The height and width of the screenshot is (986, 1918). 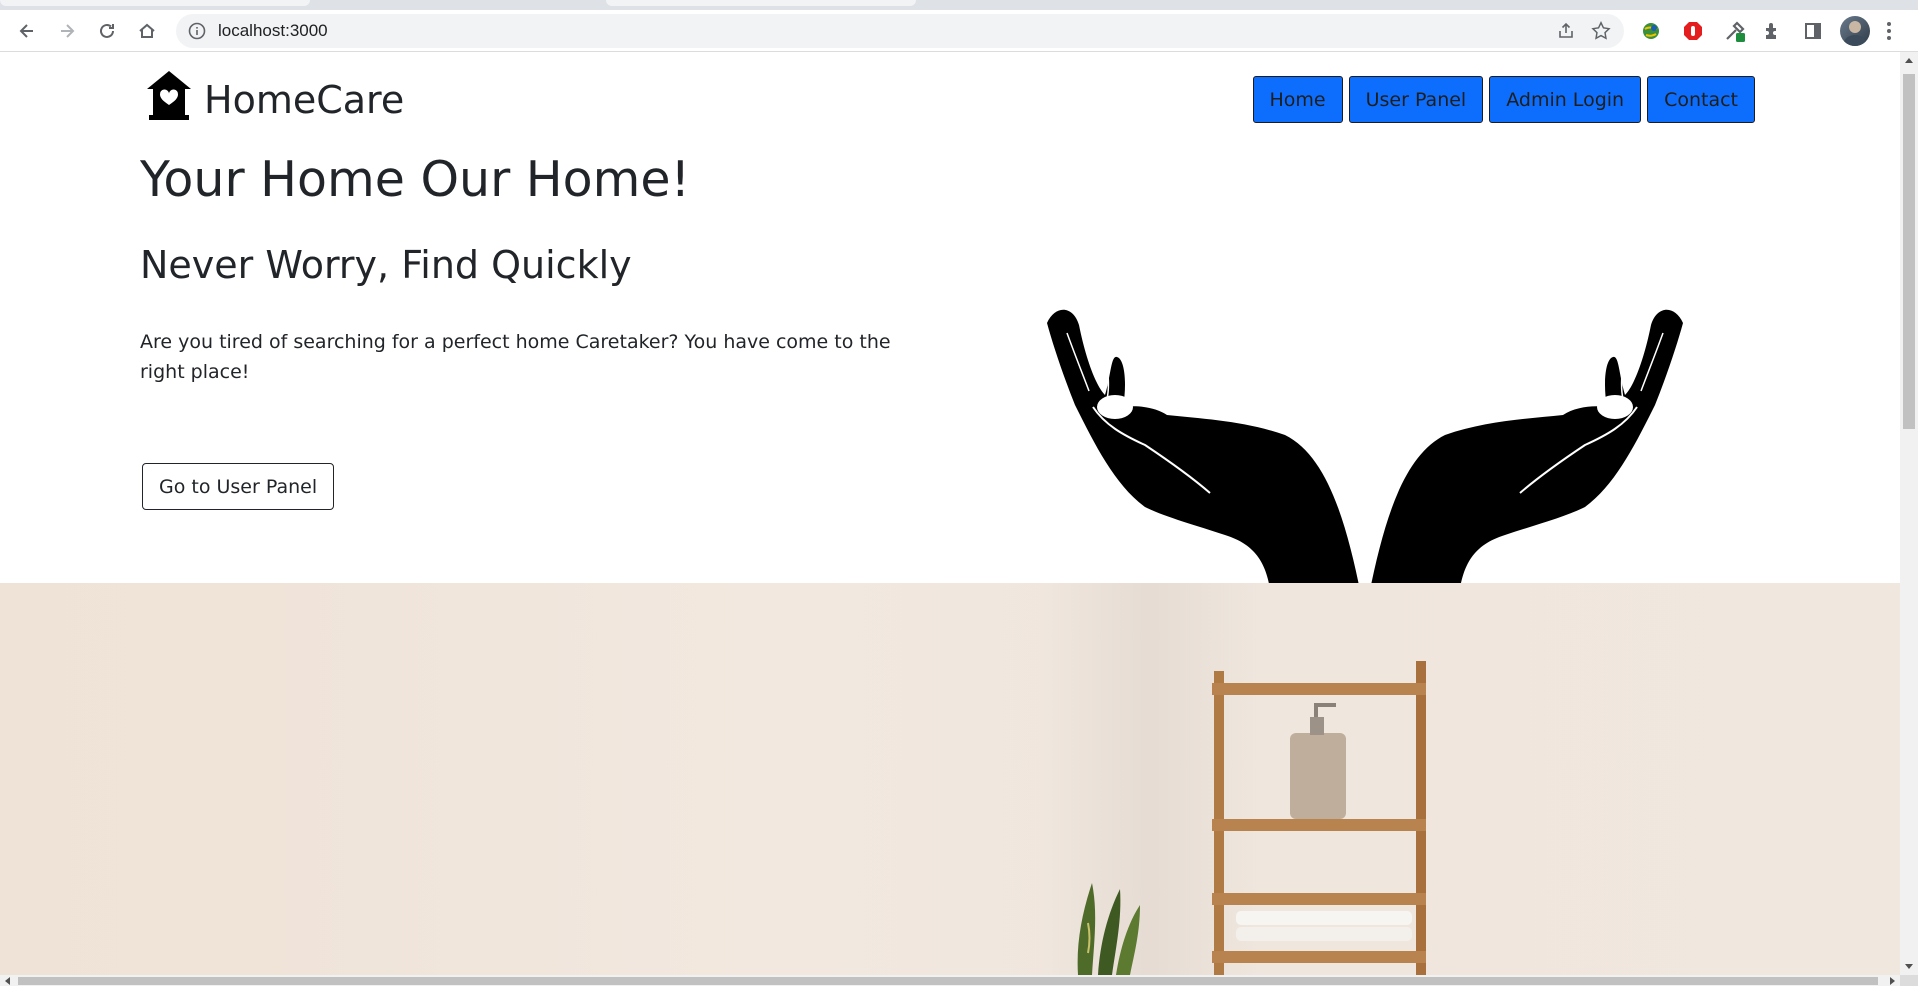 I want to click on nav-contact: Contact, so click(x=1701, y=99).